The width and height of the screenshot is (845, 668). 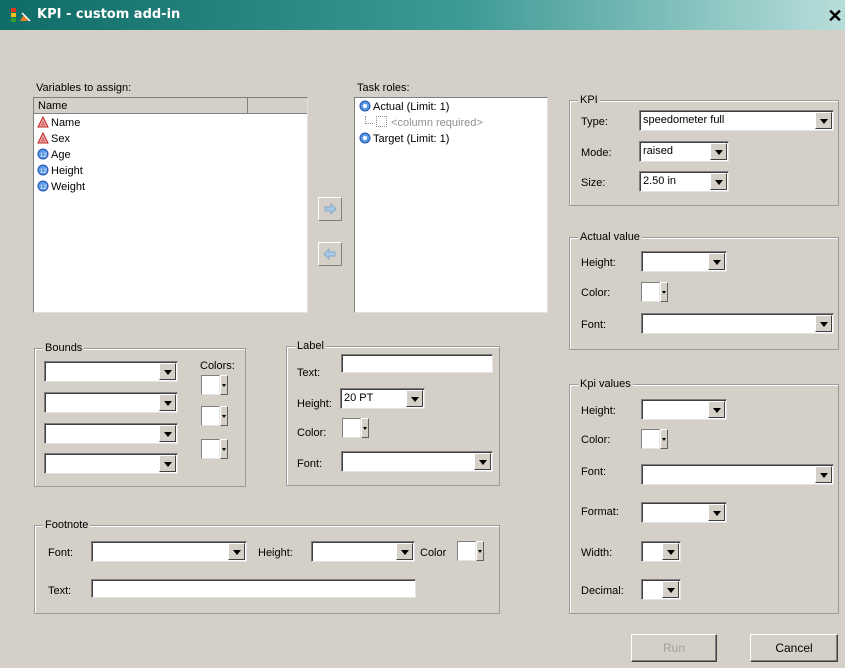 I want to click on variable-name: Weight, so click(x=68, y=187).